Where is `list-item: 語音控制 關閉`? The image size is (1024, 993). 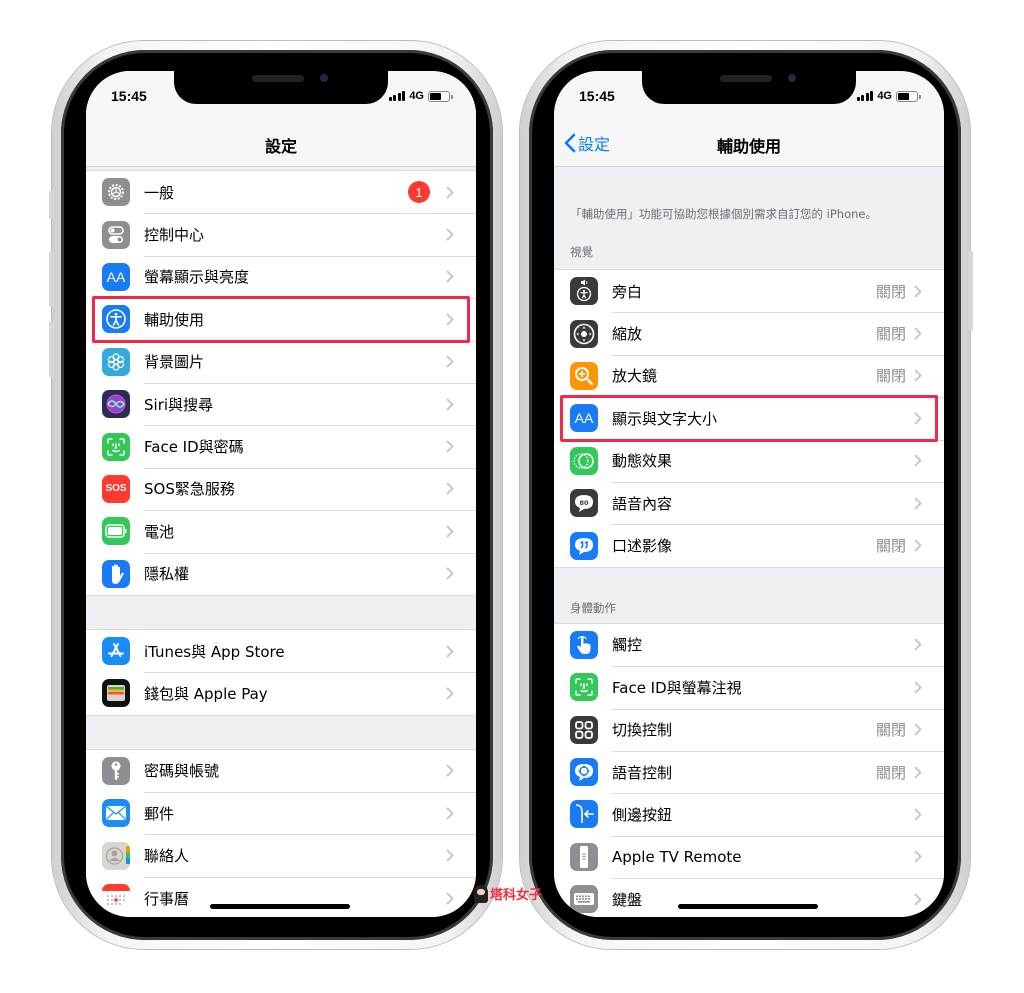
list-item: 語音控制 關閉 is located at coordinates (749, 771).